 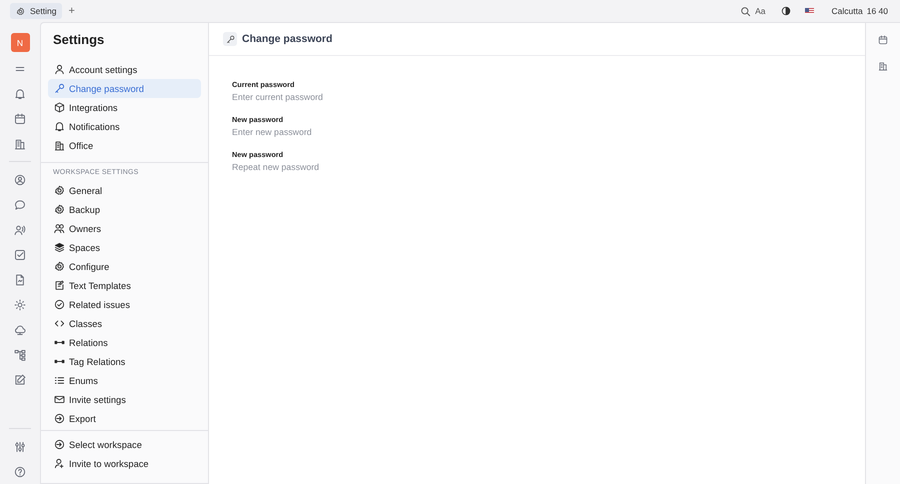 What do you see at coordinates (20, 230) in the screenshot?
I see `contacts-icon` at bounding box center [20, 230].